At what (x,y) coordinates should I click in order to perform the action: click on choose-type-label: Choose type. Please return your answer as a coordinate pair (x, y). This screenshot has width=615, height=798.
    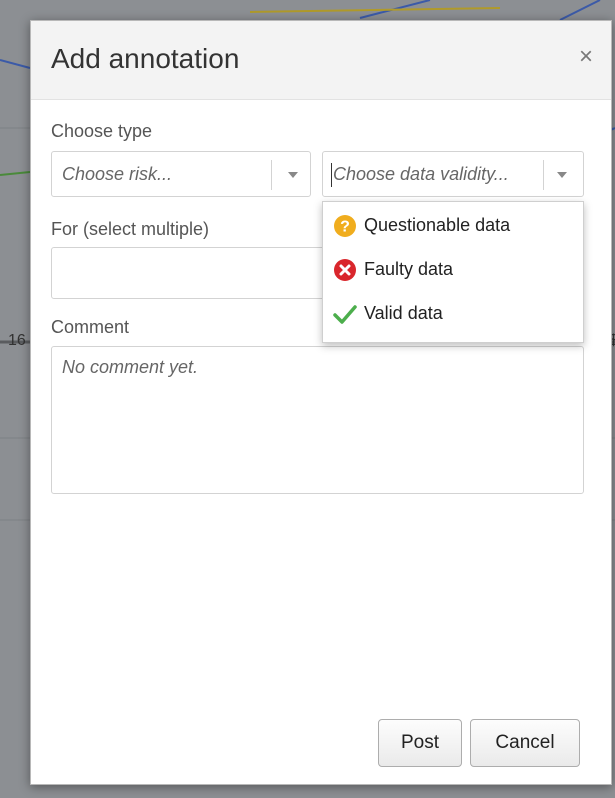
    Looking at the image, I should click on (102, 131).